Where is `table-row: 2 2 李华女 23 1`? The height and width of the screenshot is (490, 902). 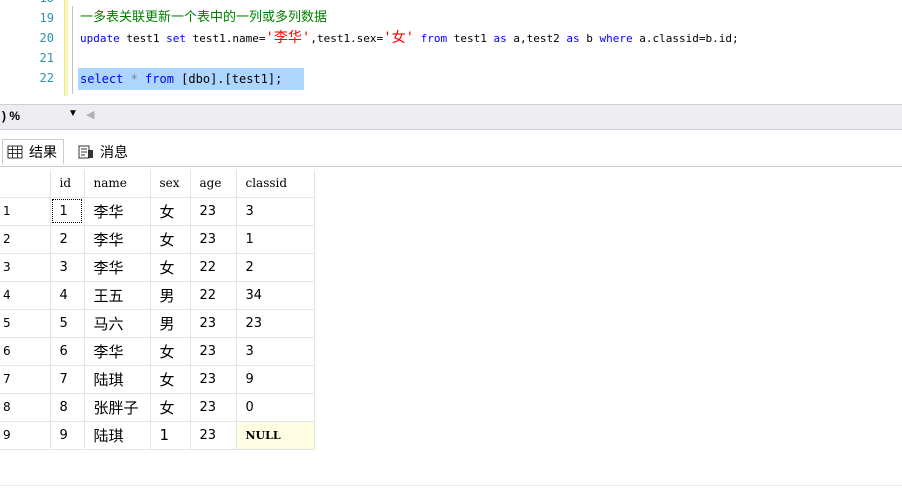
table-row: 2 2 李华女 23 1 is located at coordinates (157, 239).